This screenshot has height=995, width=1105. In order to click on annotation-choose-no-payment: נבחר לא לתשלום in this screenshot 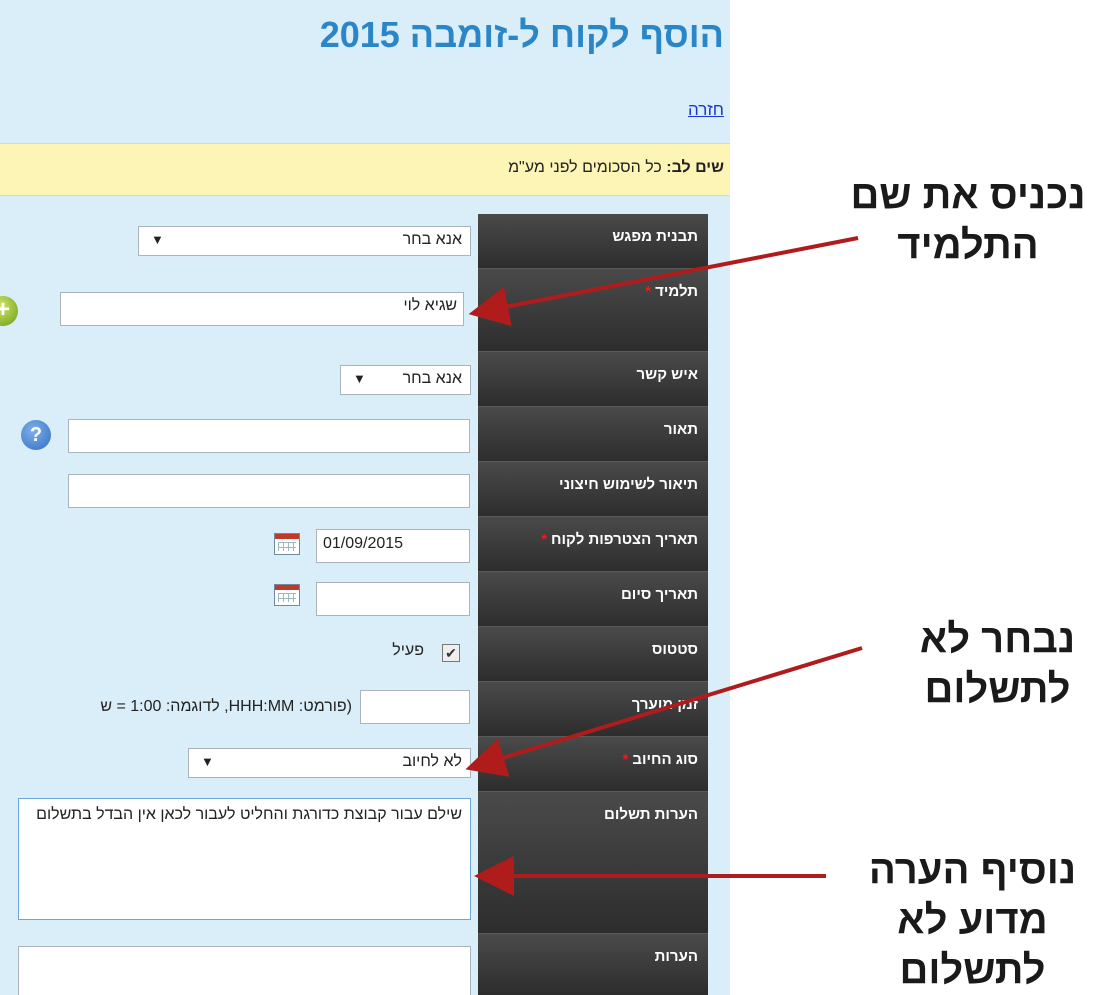, I will do `click(997, 664)`.